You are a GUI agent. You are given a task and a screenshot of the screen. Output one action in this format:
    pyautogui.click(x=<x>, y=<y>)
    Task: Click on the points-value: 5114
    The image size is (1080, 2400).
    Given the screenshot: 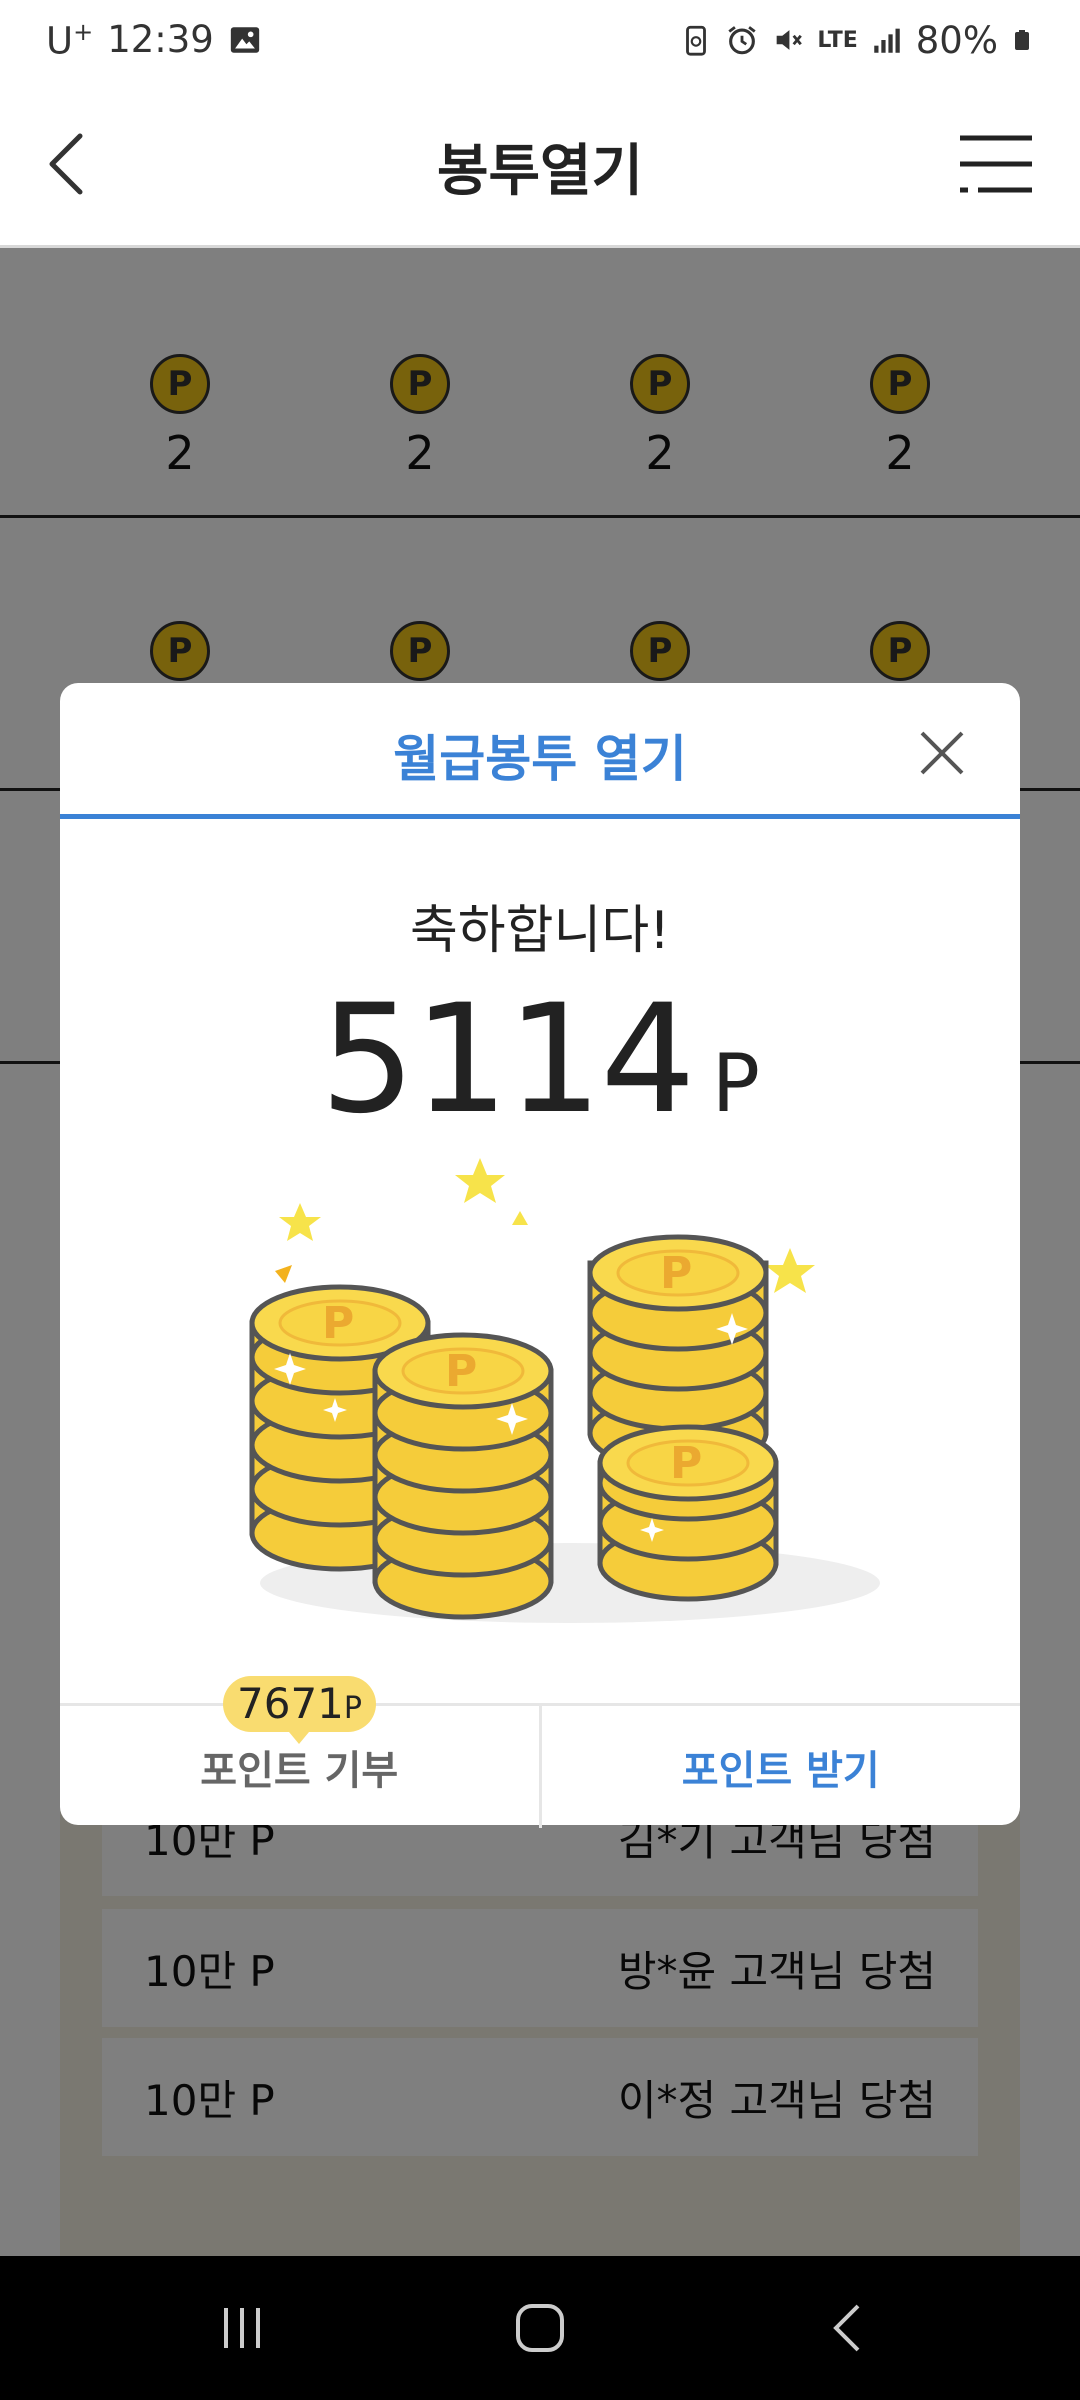 What is the action you would take?
    pyautogui.click(x=508, y=1060)
    